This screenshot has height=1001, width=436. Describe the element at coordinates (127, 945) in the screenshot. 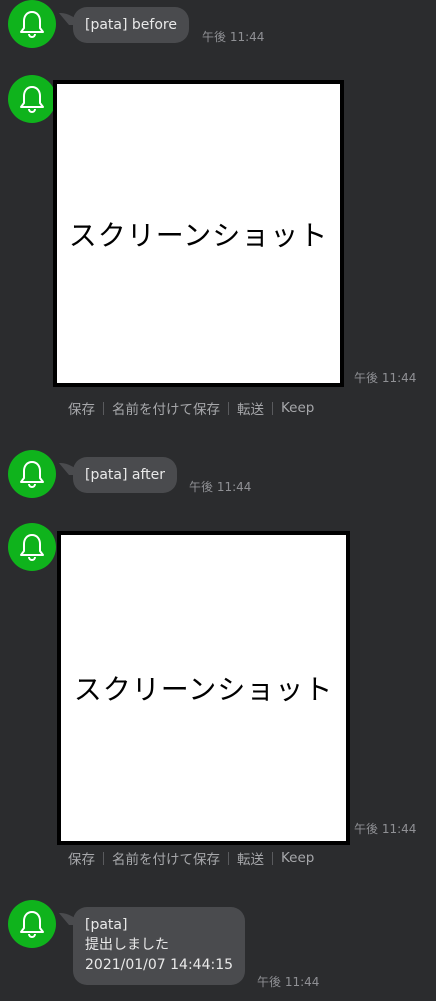

I see `message-line: 提出しました` at that location.